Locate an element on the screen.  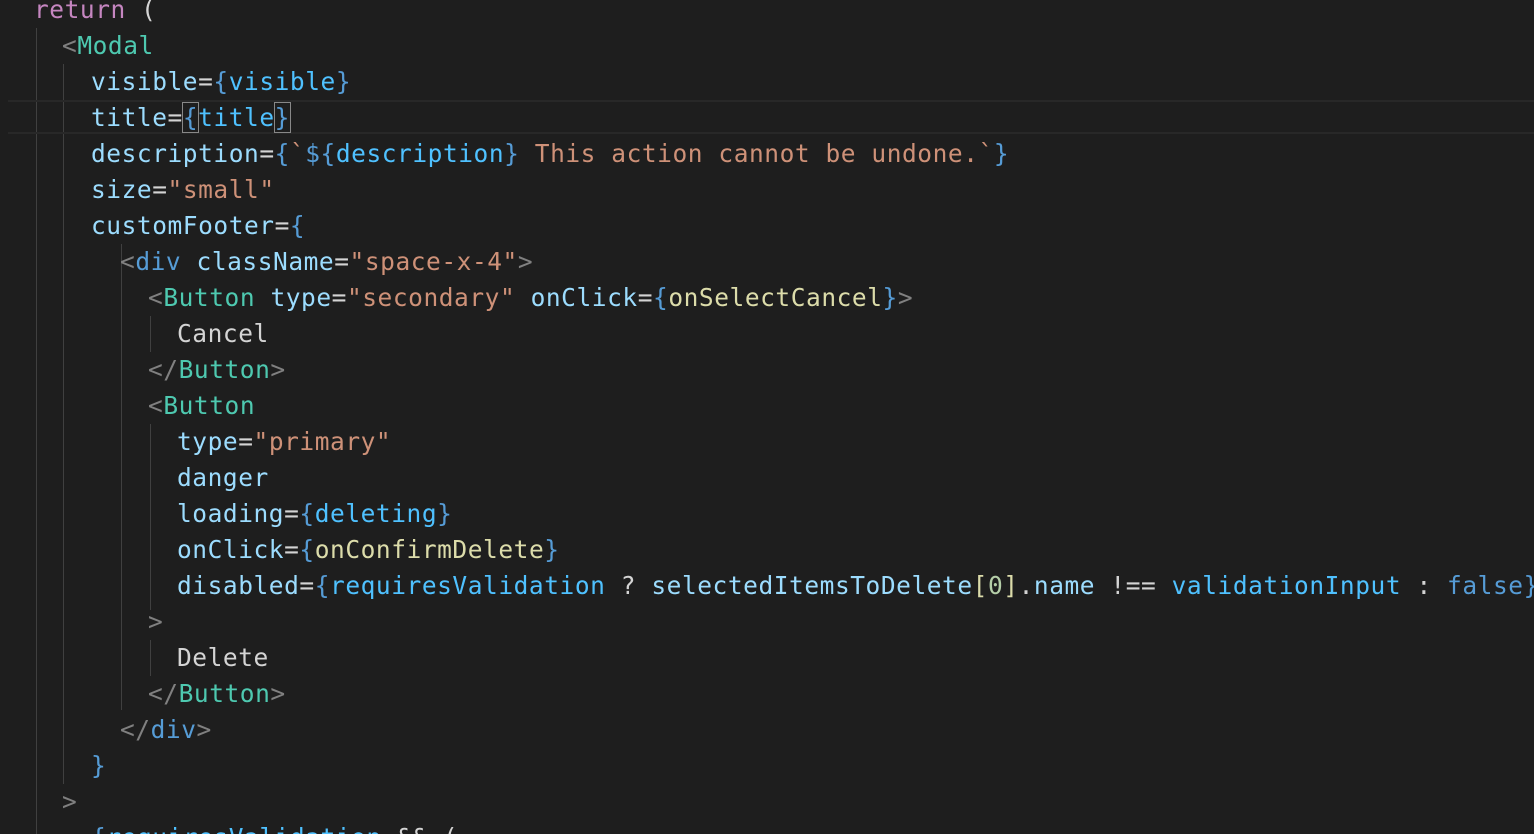
code-line: </div> is located at coordinates (166, 730).